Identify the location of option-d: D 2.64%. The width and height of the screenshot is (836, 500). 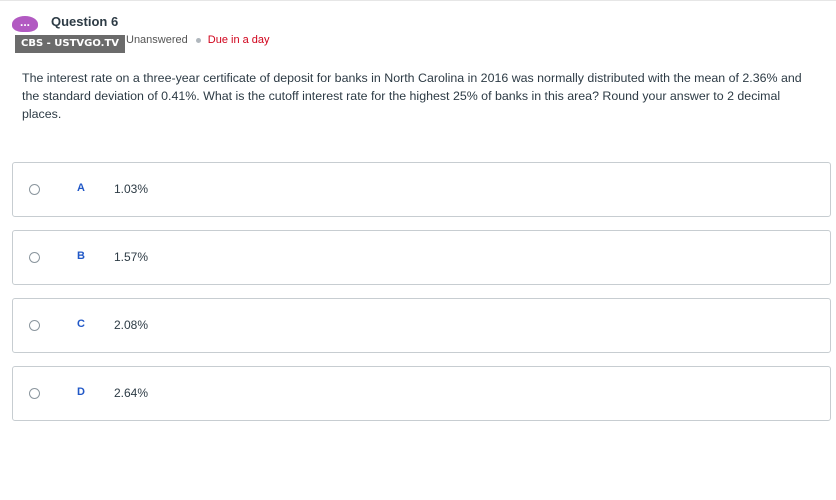
(421, 393).